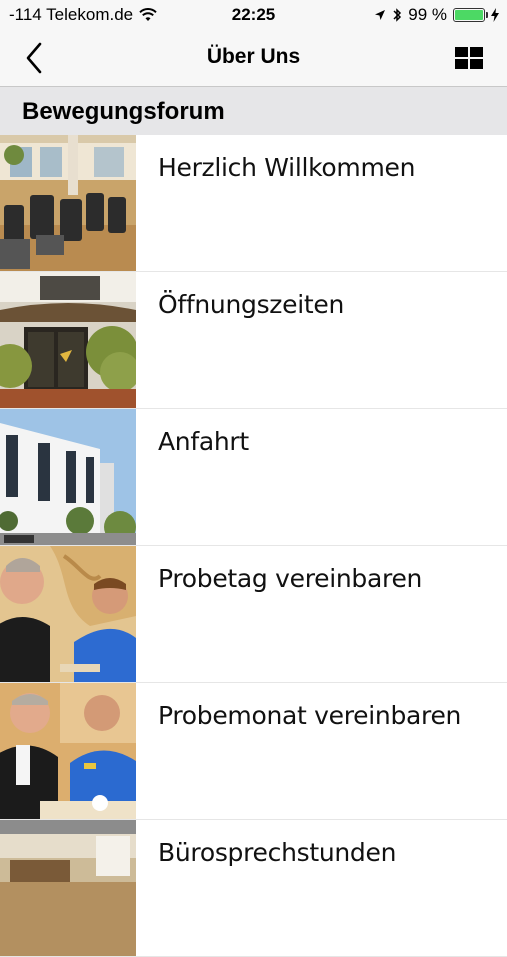 The image size is (507, 957). What do you see at coordinates (290, 578) in the screenshot?
I see `list-item-label: Probetag vereinbaren` at bounding box center [290, 578].